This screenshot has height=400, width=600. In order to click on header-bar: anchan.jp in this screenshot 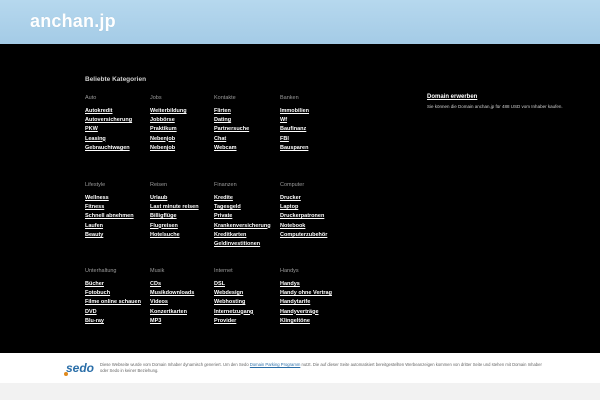, I will do `click(300, 22)`.